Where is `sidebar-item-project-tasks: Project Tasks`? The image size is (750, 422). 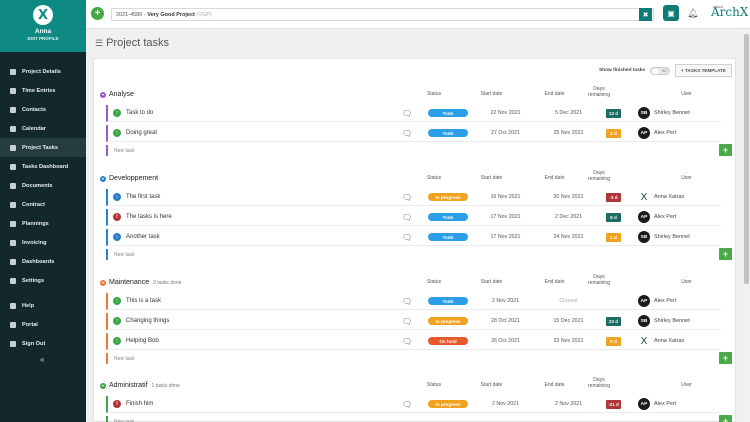 sidebar-item-project-tasks: Project Tasks is located at coordinates (43, 147).